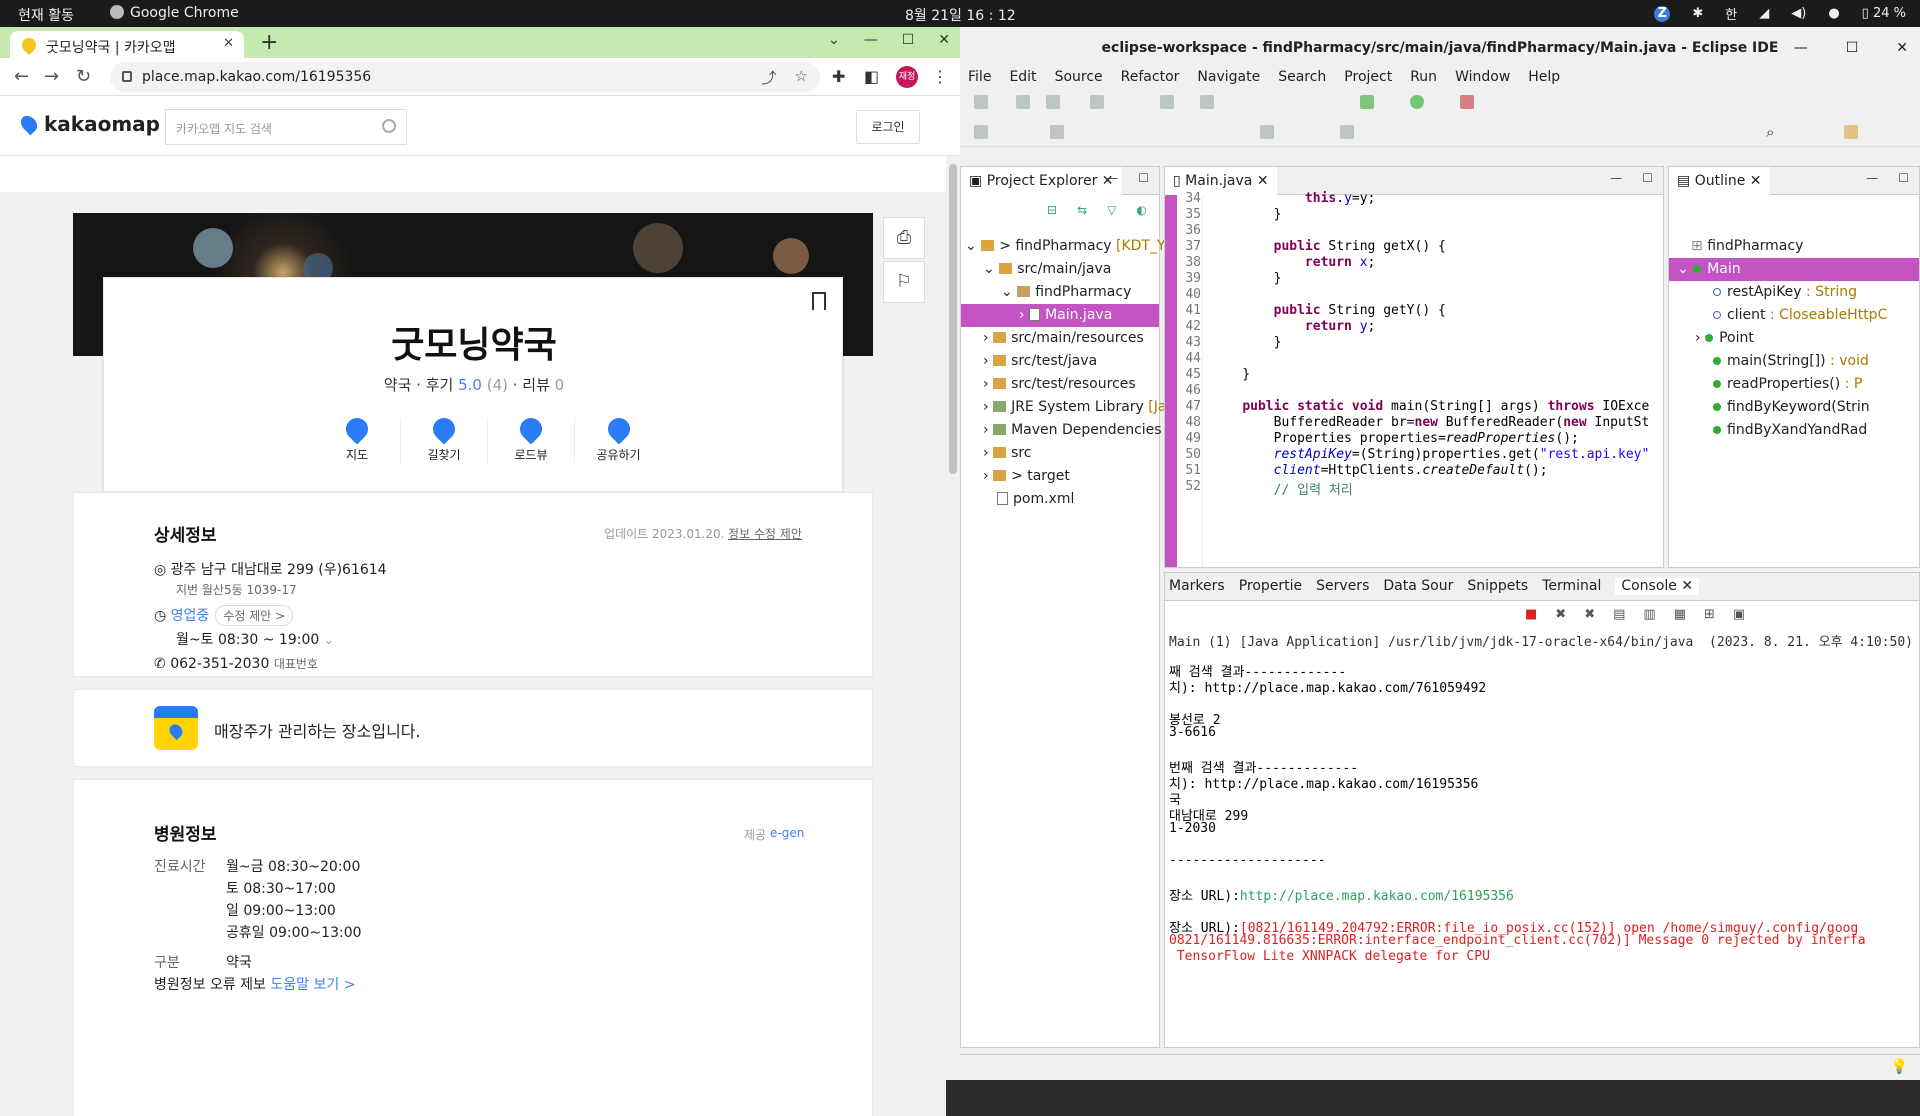  What do you see at coordinates (1794, 315) in the screenshot?
I see `outline-item-field: client : CloseableHttpC` at bounding box center [1794, 315].